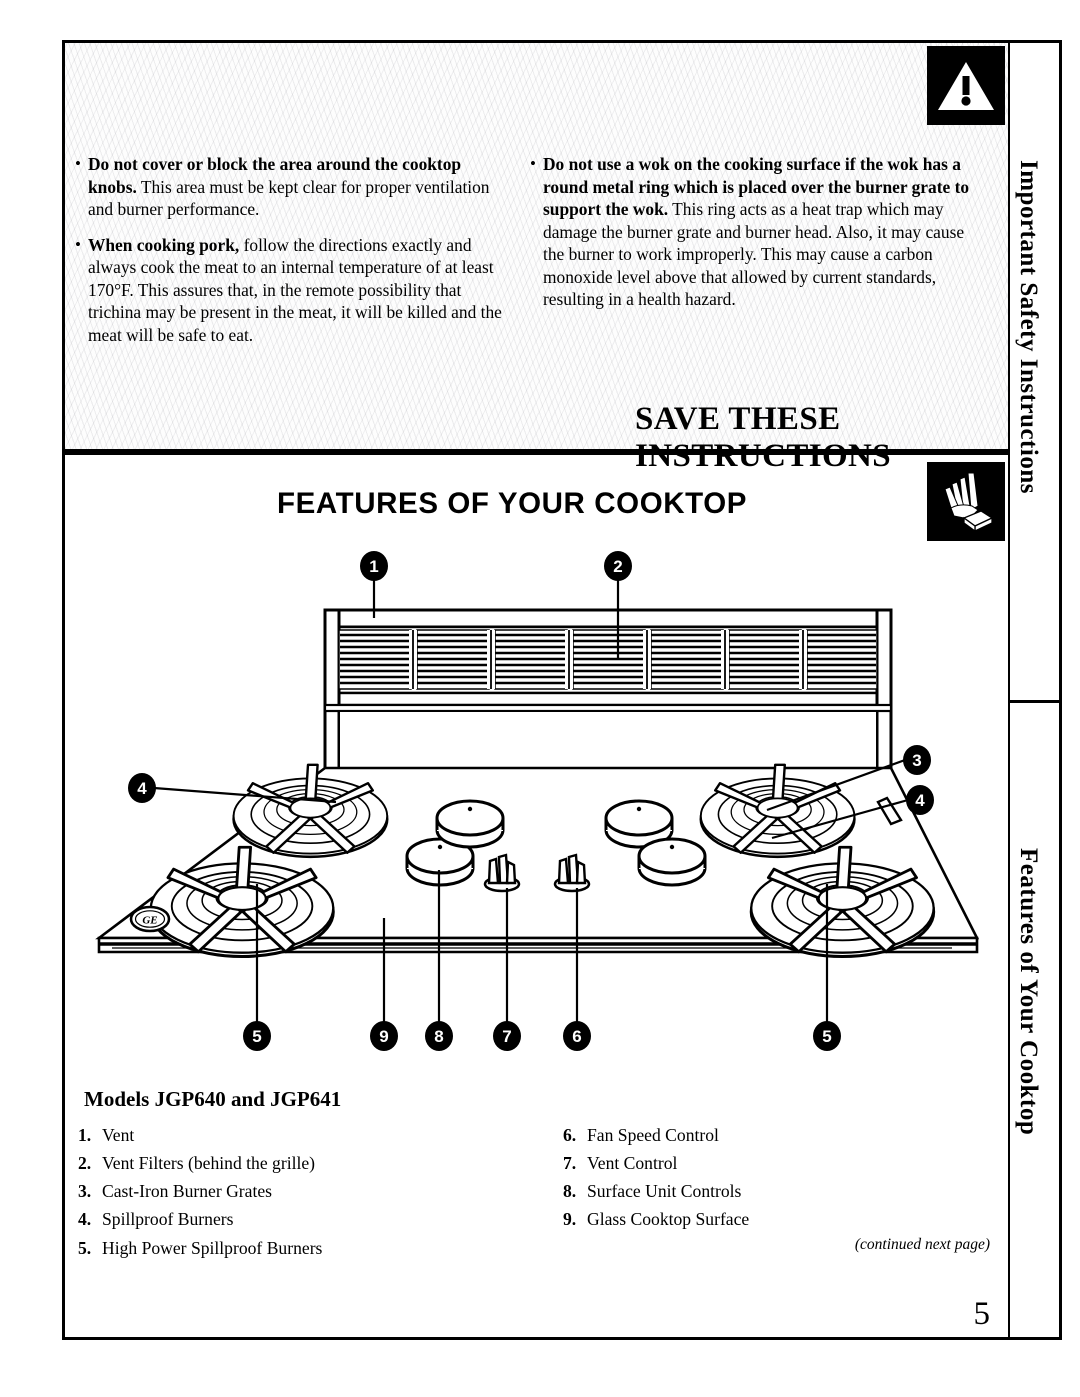 This screenshot has height=1397, width=1080. What do you see at coordinates (298, 1135) in the screenshot?
I see `list-item: 1. Vent` at bounding box center [298, 1135].